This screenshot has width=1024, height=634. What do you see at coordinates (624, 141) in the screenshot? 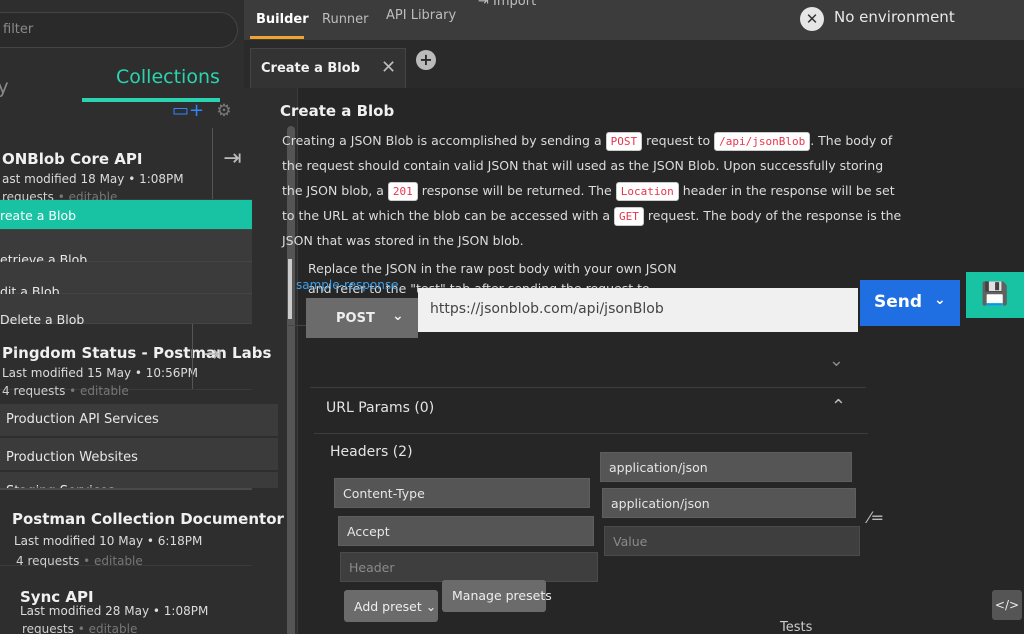
I see `code-post: POST` at bounding box center [624, 141].